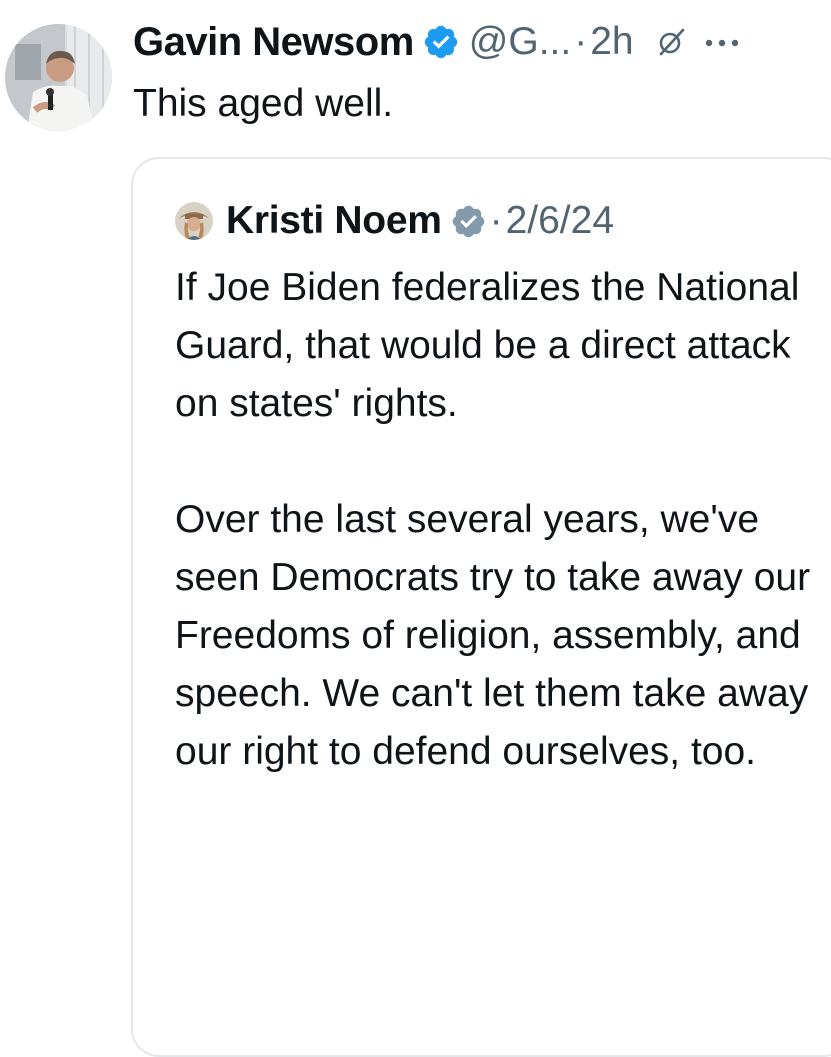 The width and height of the screenshot is (831, 1057). What do you see at coordinates (722, 42) in the screenshot?
I see `more-options-icon` at bounding box center [722, 42].